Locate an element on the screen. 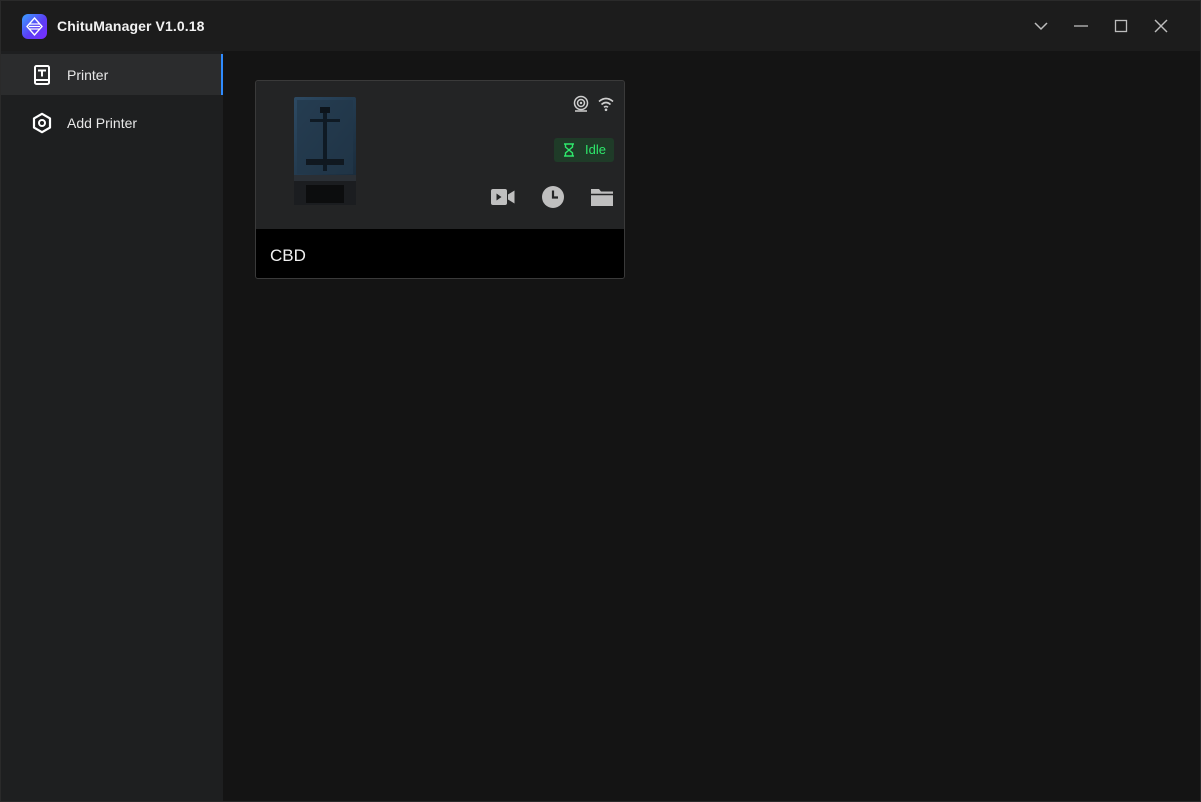 This screenshot has width=1201, height=802. video-icon is located at coordinates (503, 199).